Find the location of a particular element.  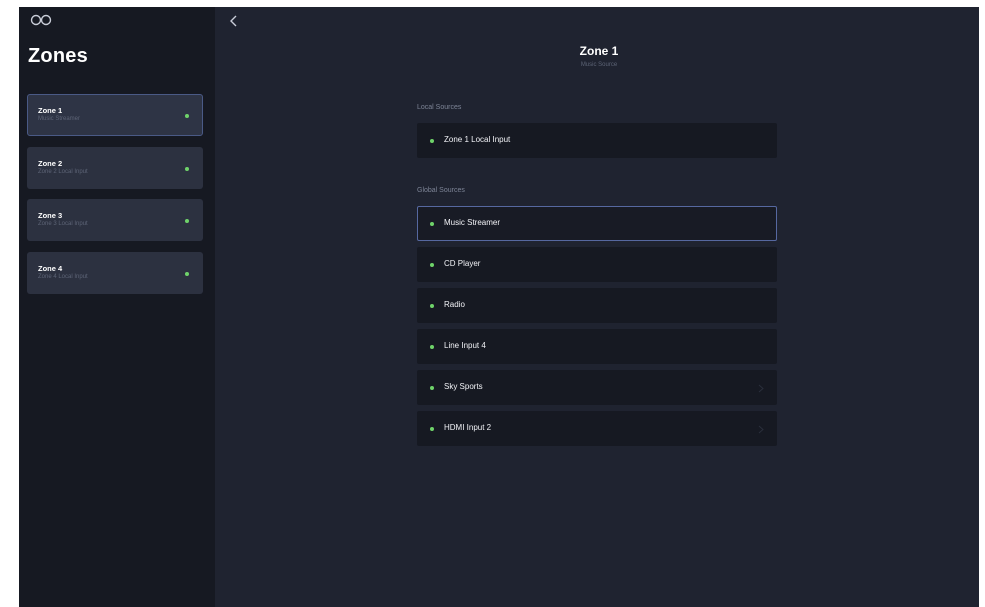

zone-card-4: Zone 4 Zone 4 Local Input is located at coordinates (115, 273).